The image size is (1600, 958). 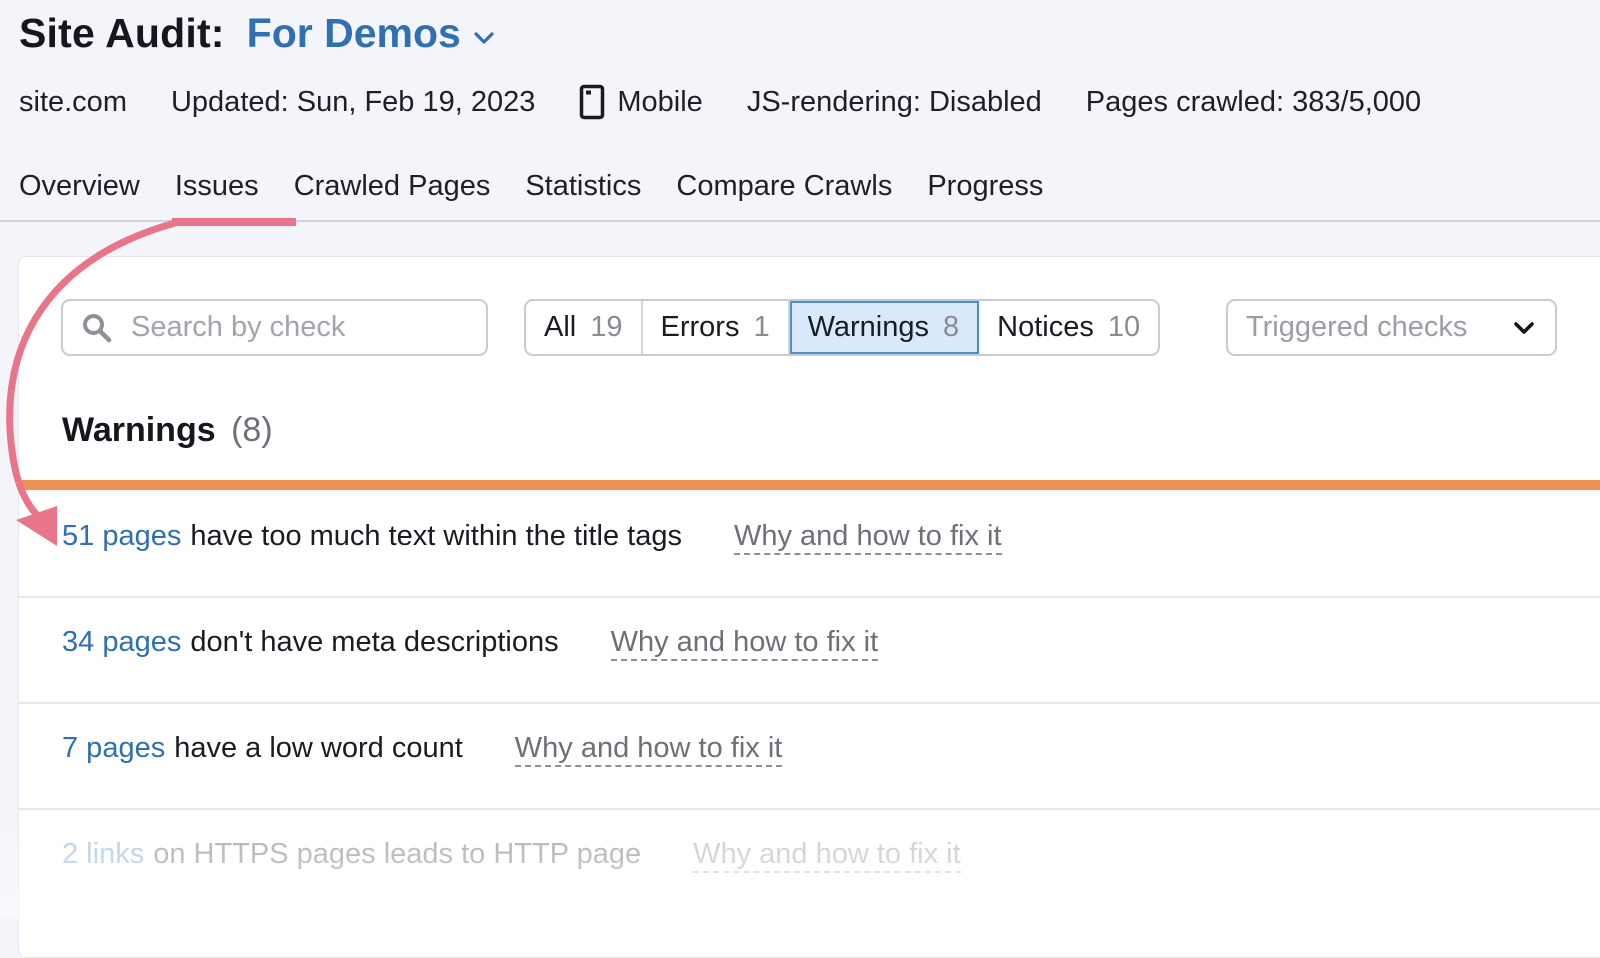 I want to click on pages-crawled: Pages crawled: 383/5,000, so click(x=1253, y=101).